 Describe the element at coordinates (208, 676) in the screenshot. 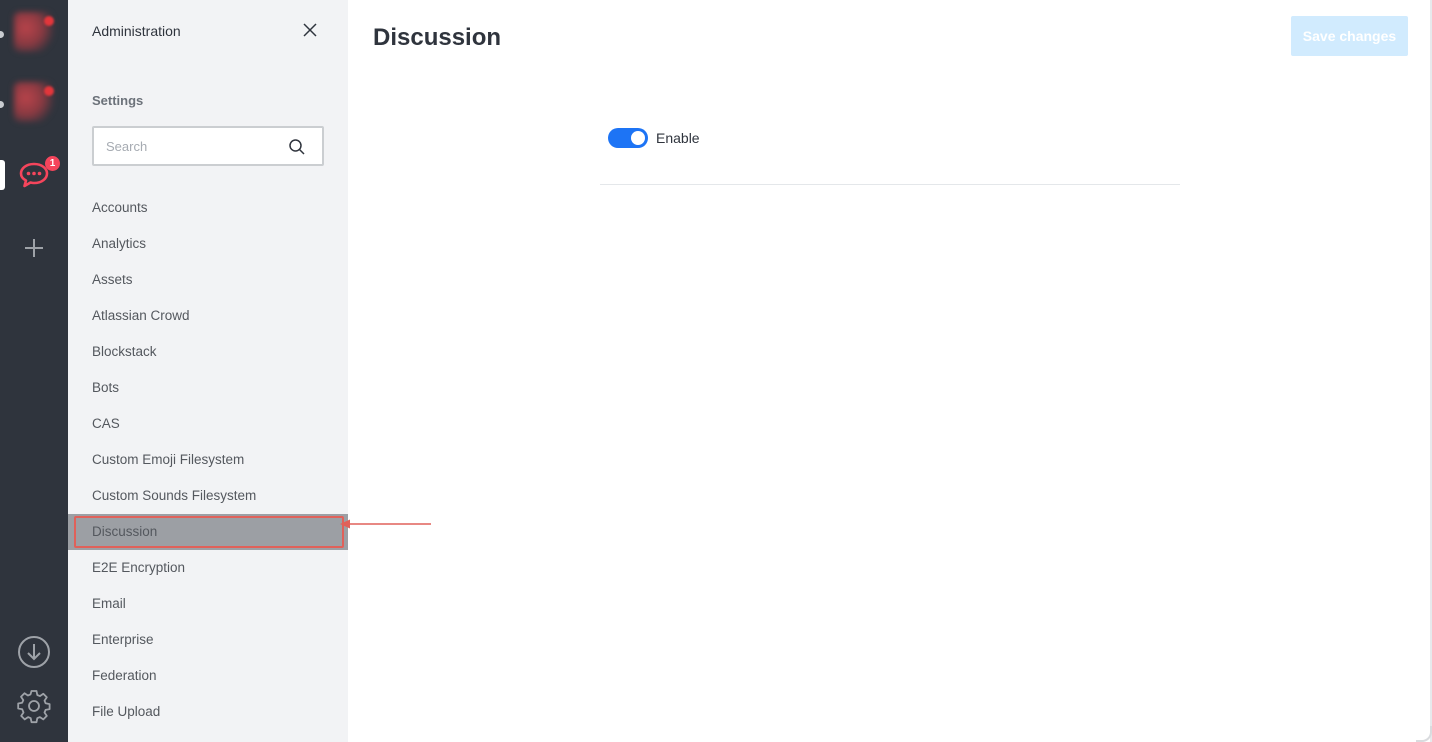

I see `sidebar-item-federation: Federation` at that location.